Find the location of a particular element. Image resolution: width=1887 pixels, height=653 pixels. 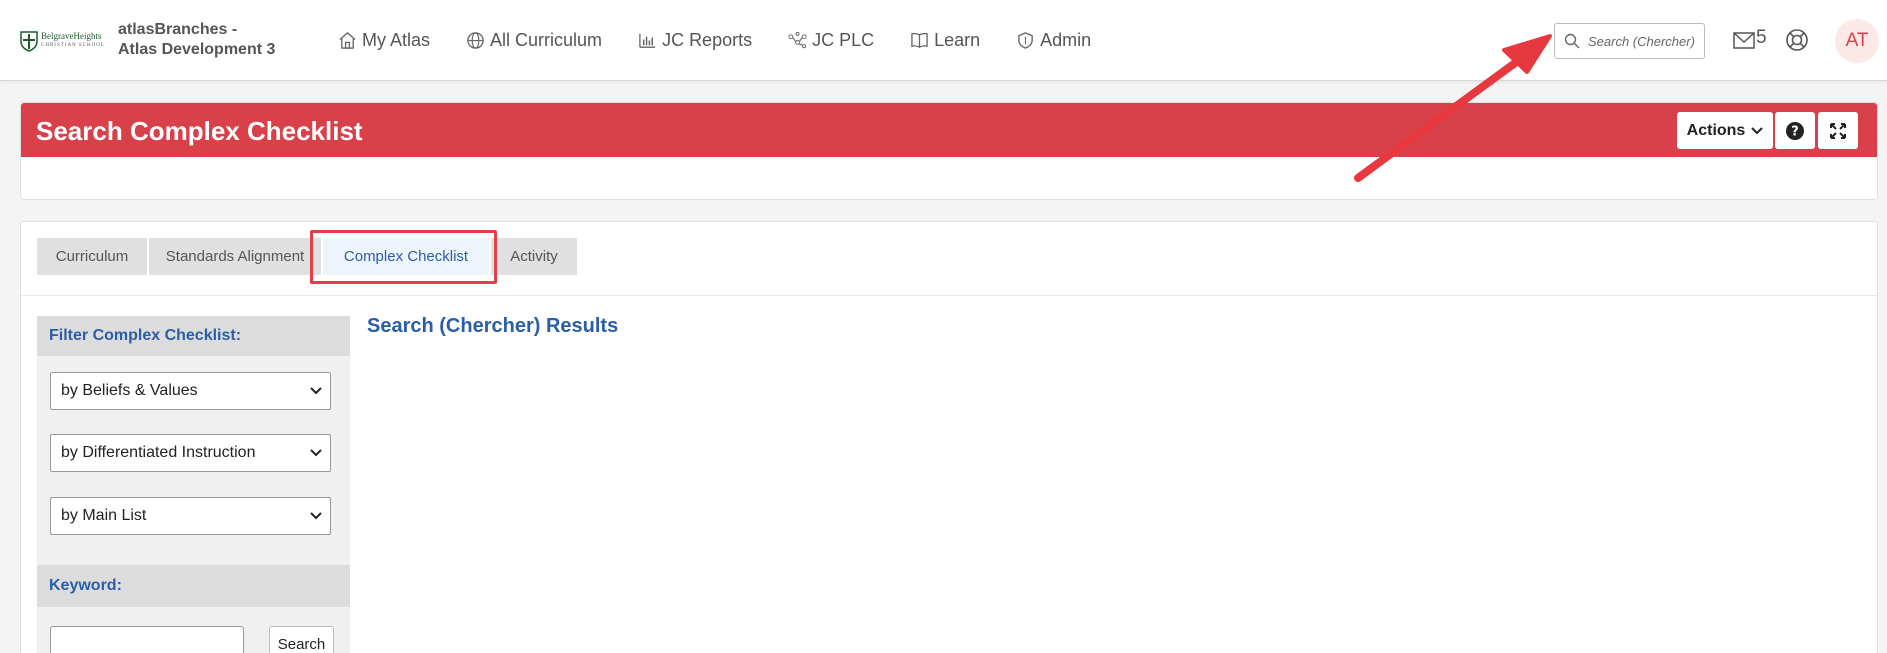

keyword-input is located at coordinates (147, 639).